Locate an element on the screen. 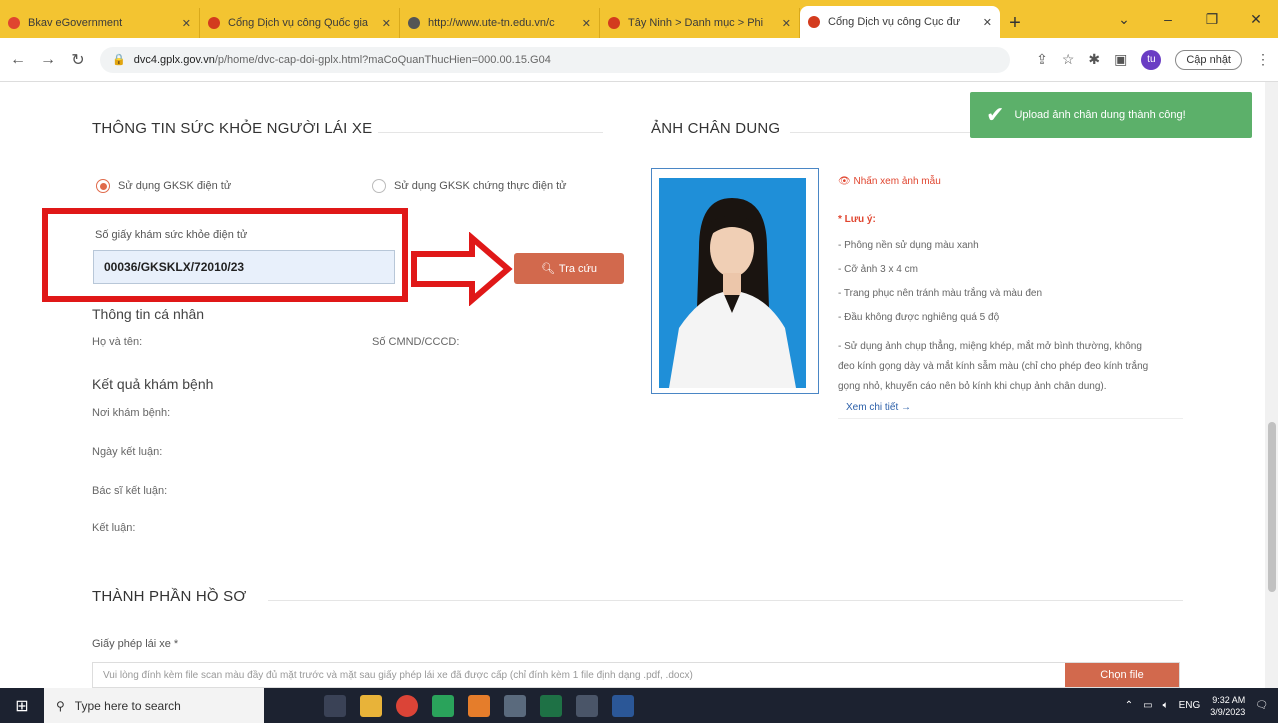 This screenshot has width=1278, height=723. share-icon: ⇪ is located at coordinates (1042, 59).